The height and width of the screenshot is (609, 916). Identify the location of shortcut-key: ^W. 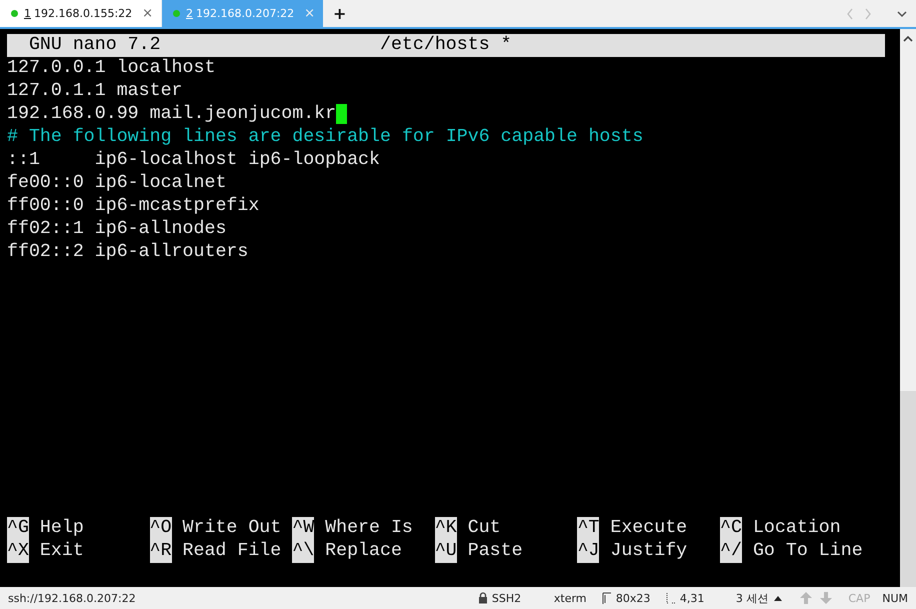
(303, 528).